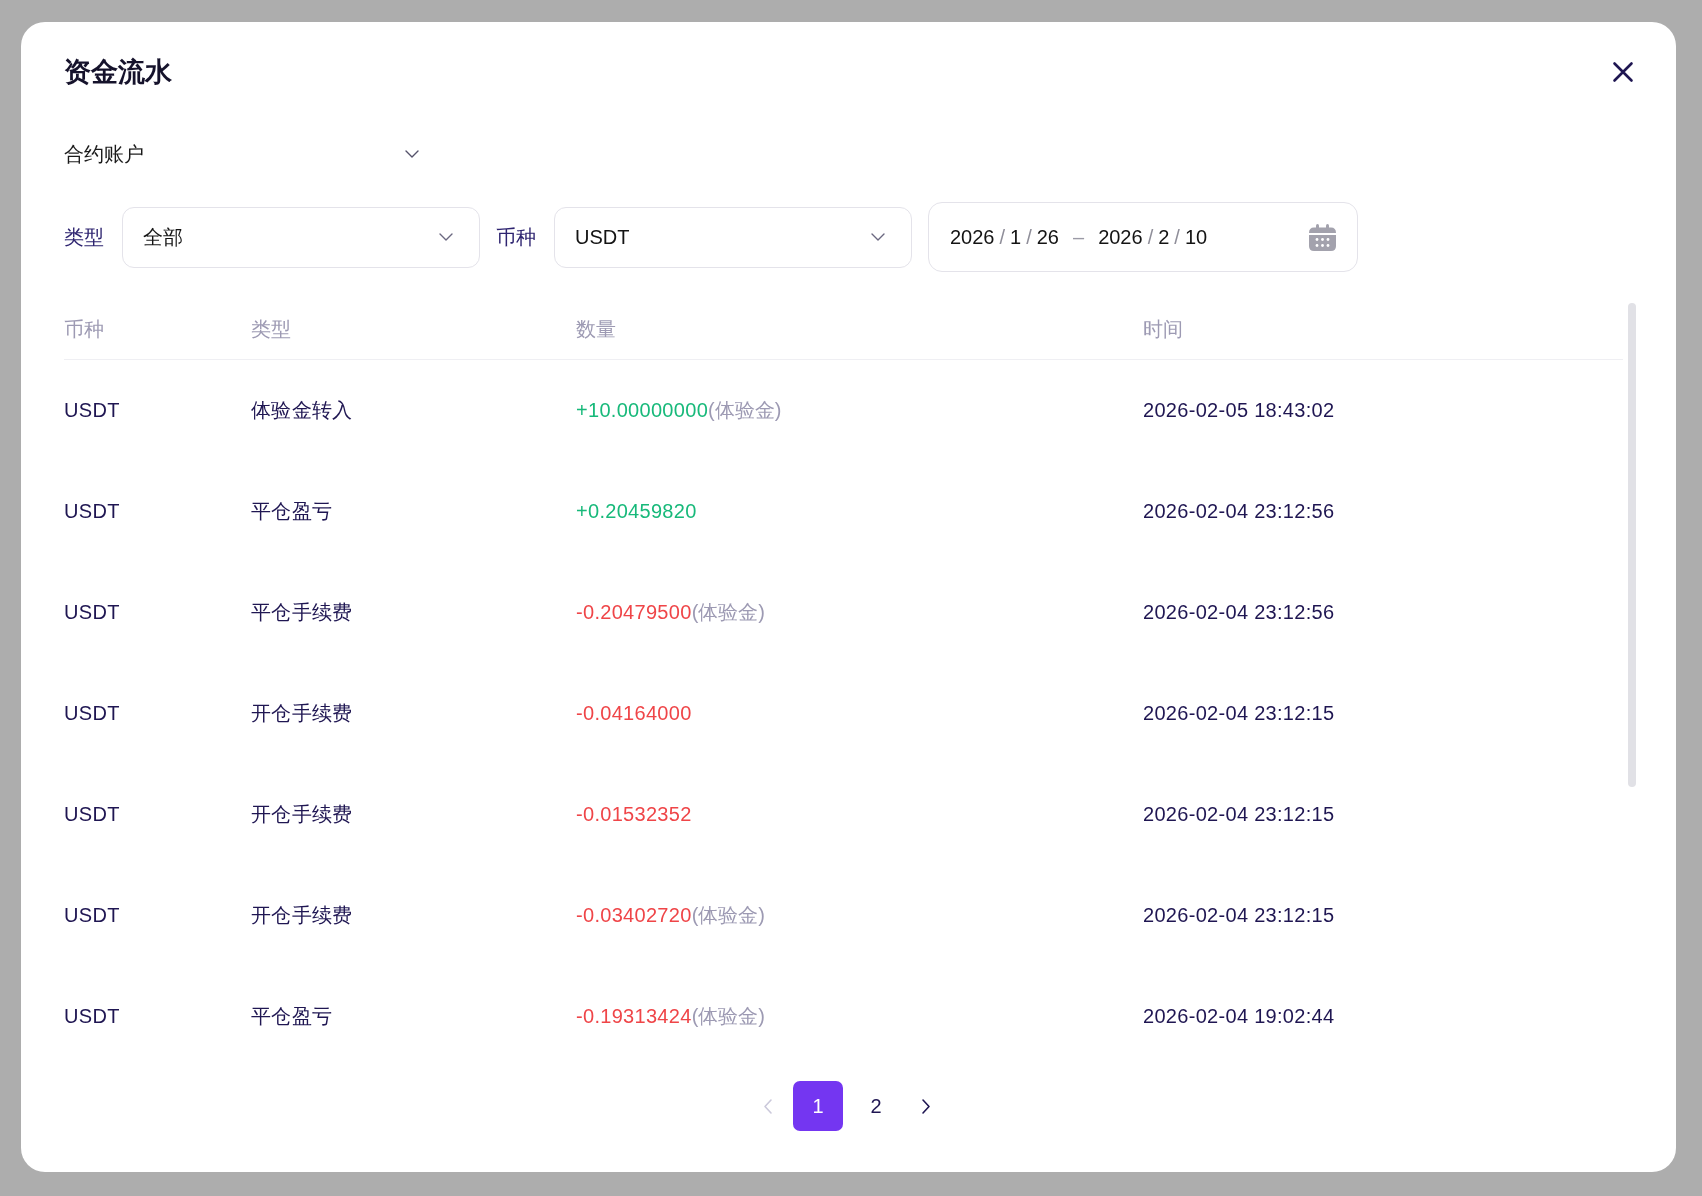 Image resolution: width=1702 pixels, height=1196 pixels. Describe the element at coordinates (634, 713) in the screenshot. I see `amount-text: -0.04164000` at that location.